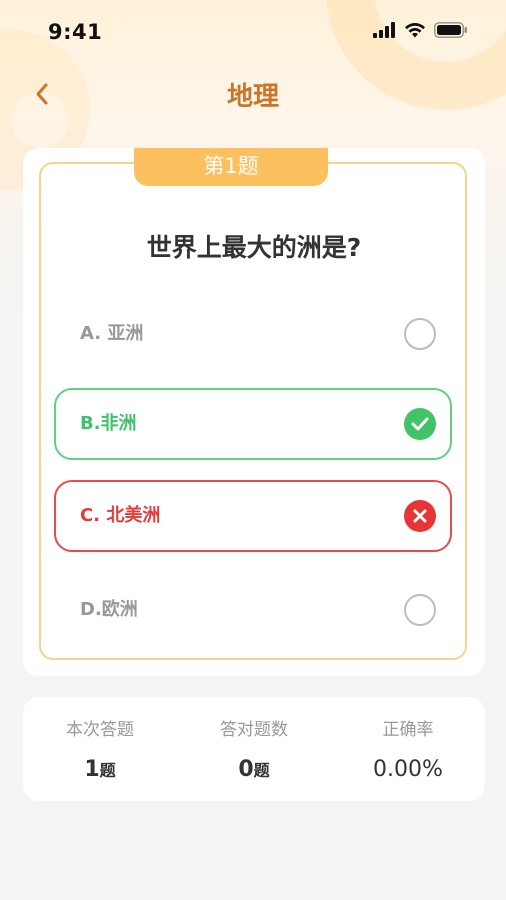  I want to click on question-number-badge: 第1题, so click(231, 167).